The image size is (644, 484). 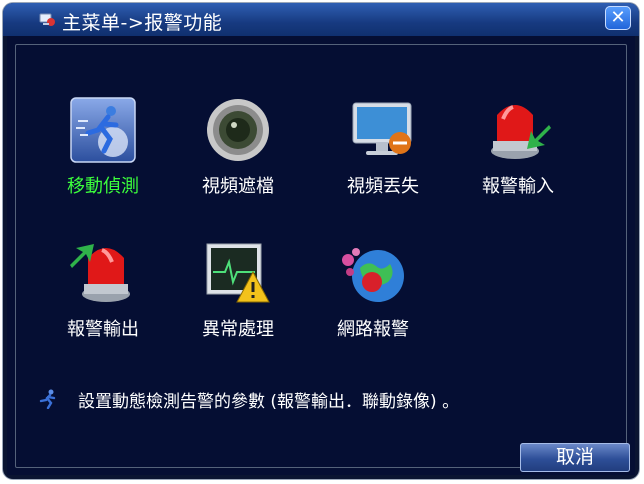 I want to click on menu-item-alarm-input: 報警輸入, so click(x=518, y=150).